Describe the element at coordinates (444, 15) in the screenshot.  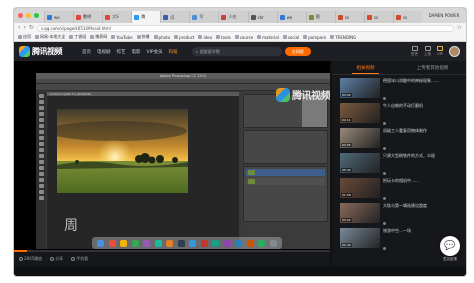
I see `profile-name: DAMEN POWER` at that location.